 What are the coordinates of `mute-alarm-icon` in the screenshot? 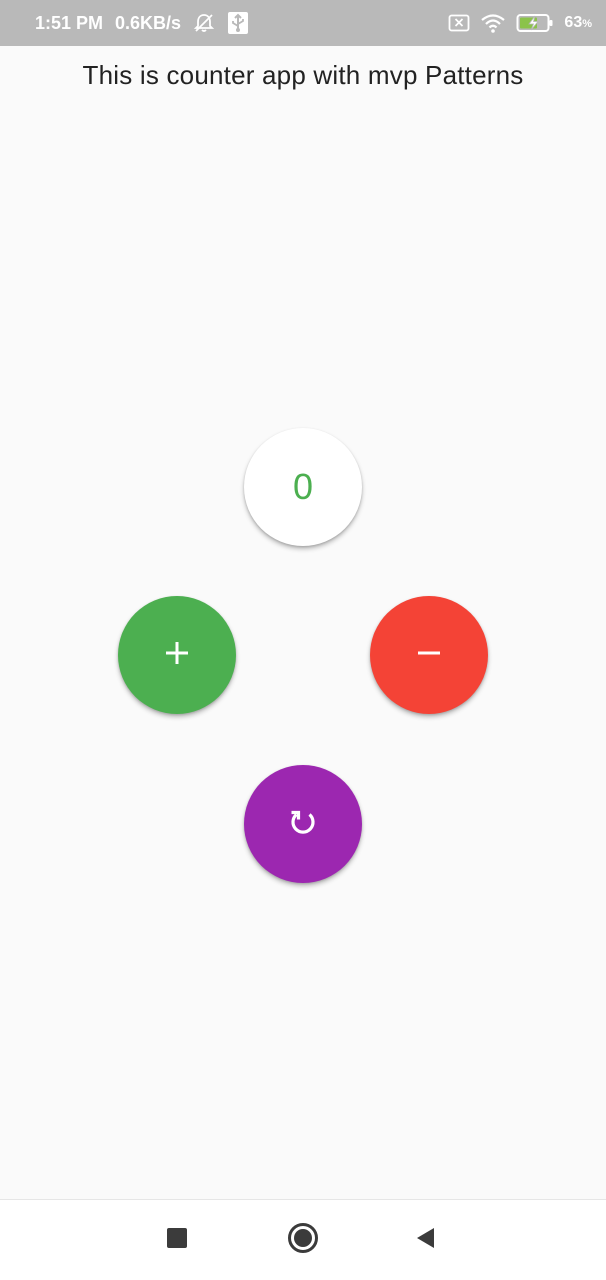 It's located at (204, 23).